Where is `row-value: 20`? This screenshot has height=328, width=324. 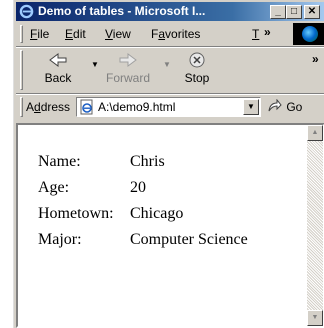 row-value: 20 is located at coordinates (138, 187).